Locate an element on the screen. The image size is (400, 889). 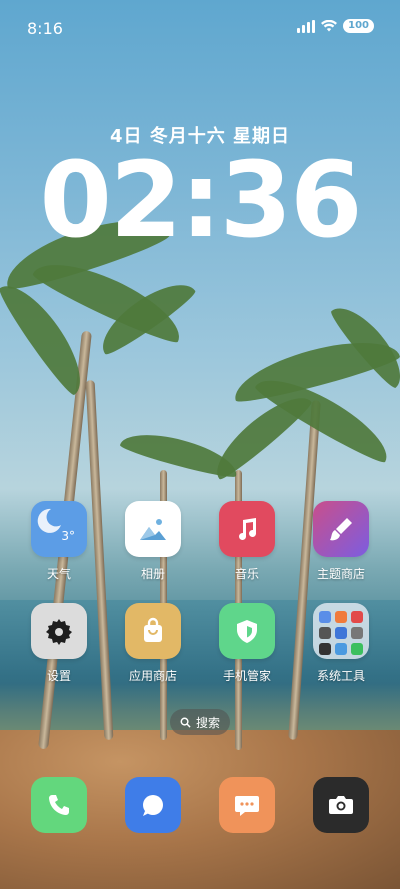
shopping-bag-icon is located at coordinates (153, 631).